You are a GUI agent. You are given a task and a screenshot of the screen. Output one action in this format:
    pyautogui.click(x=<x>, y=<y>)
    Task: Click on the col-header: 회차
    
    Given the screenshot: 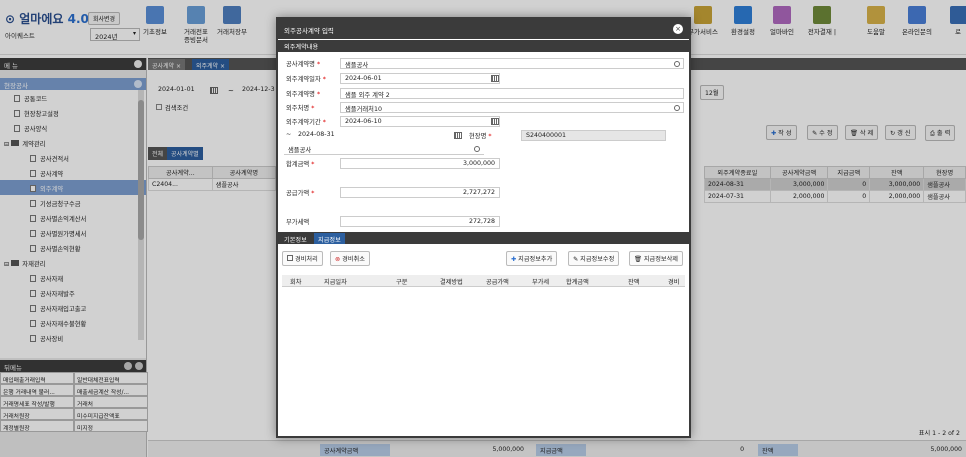 What is the action you would take?
    pyautogui.click(x=295, y=281)
    